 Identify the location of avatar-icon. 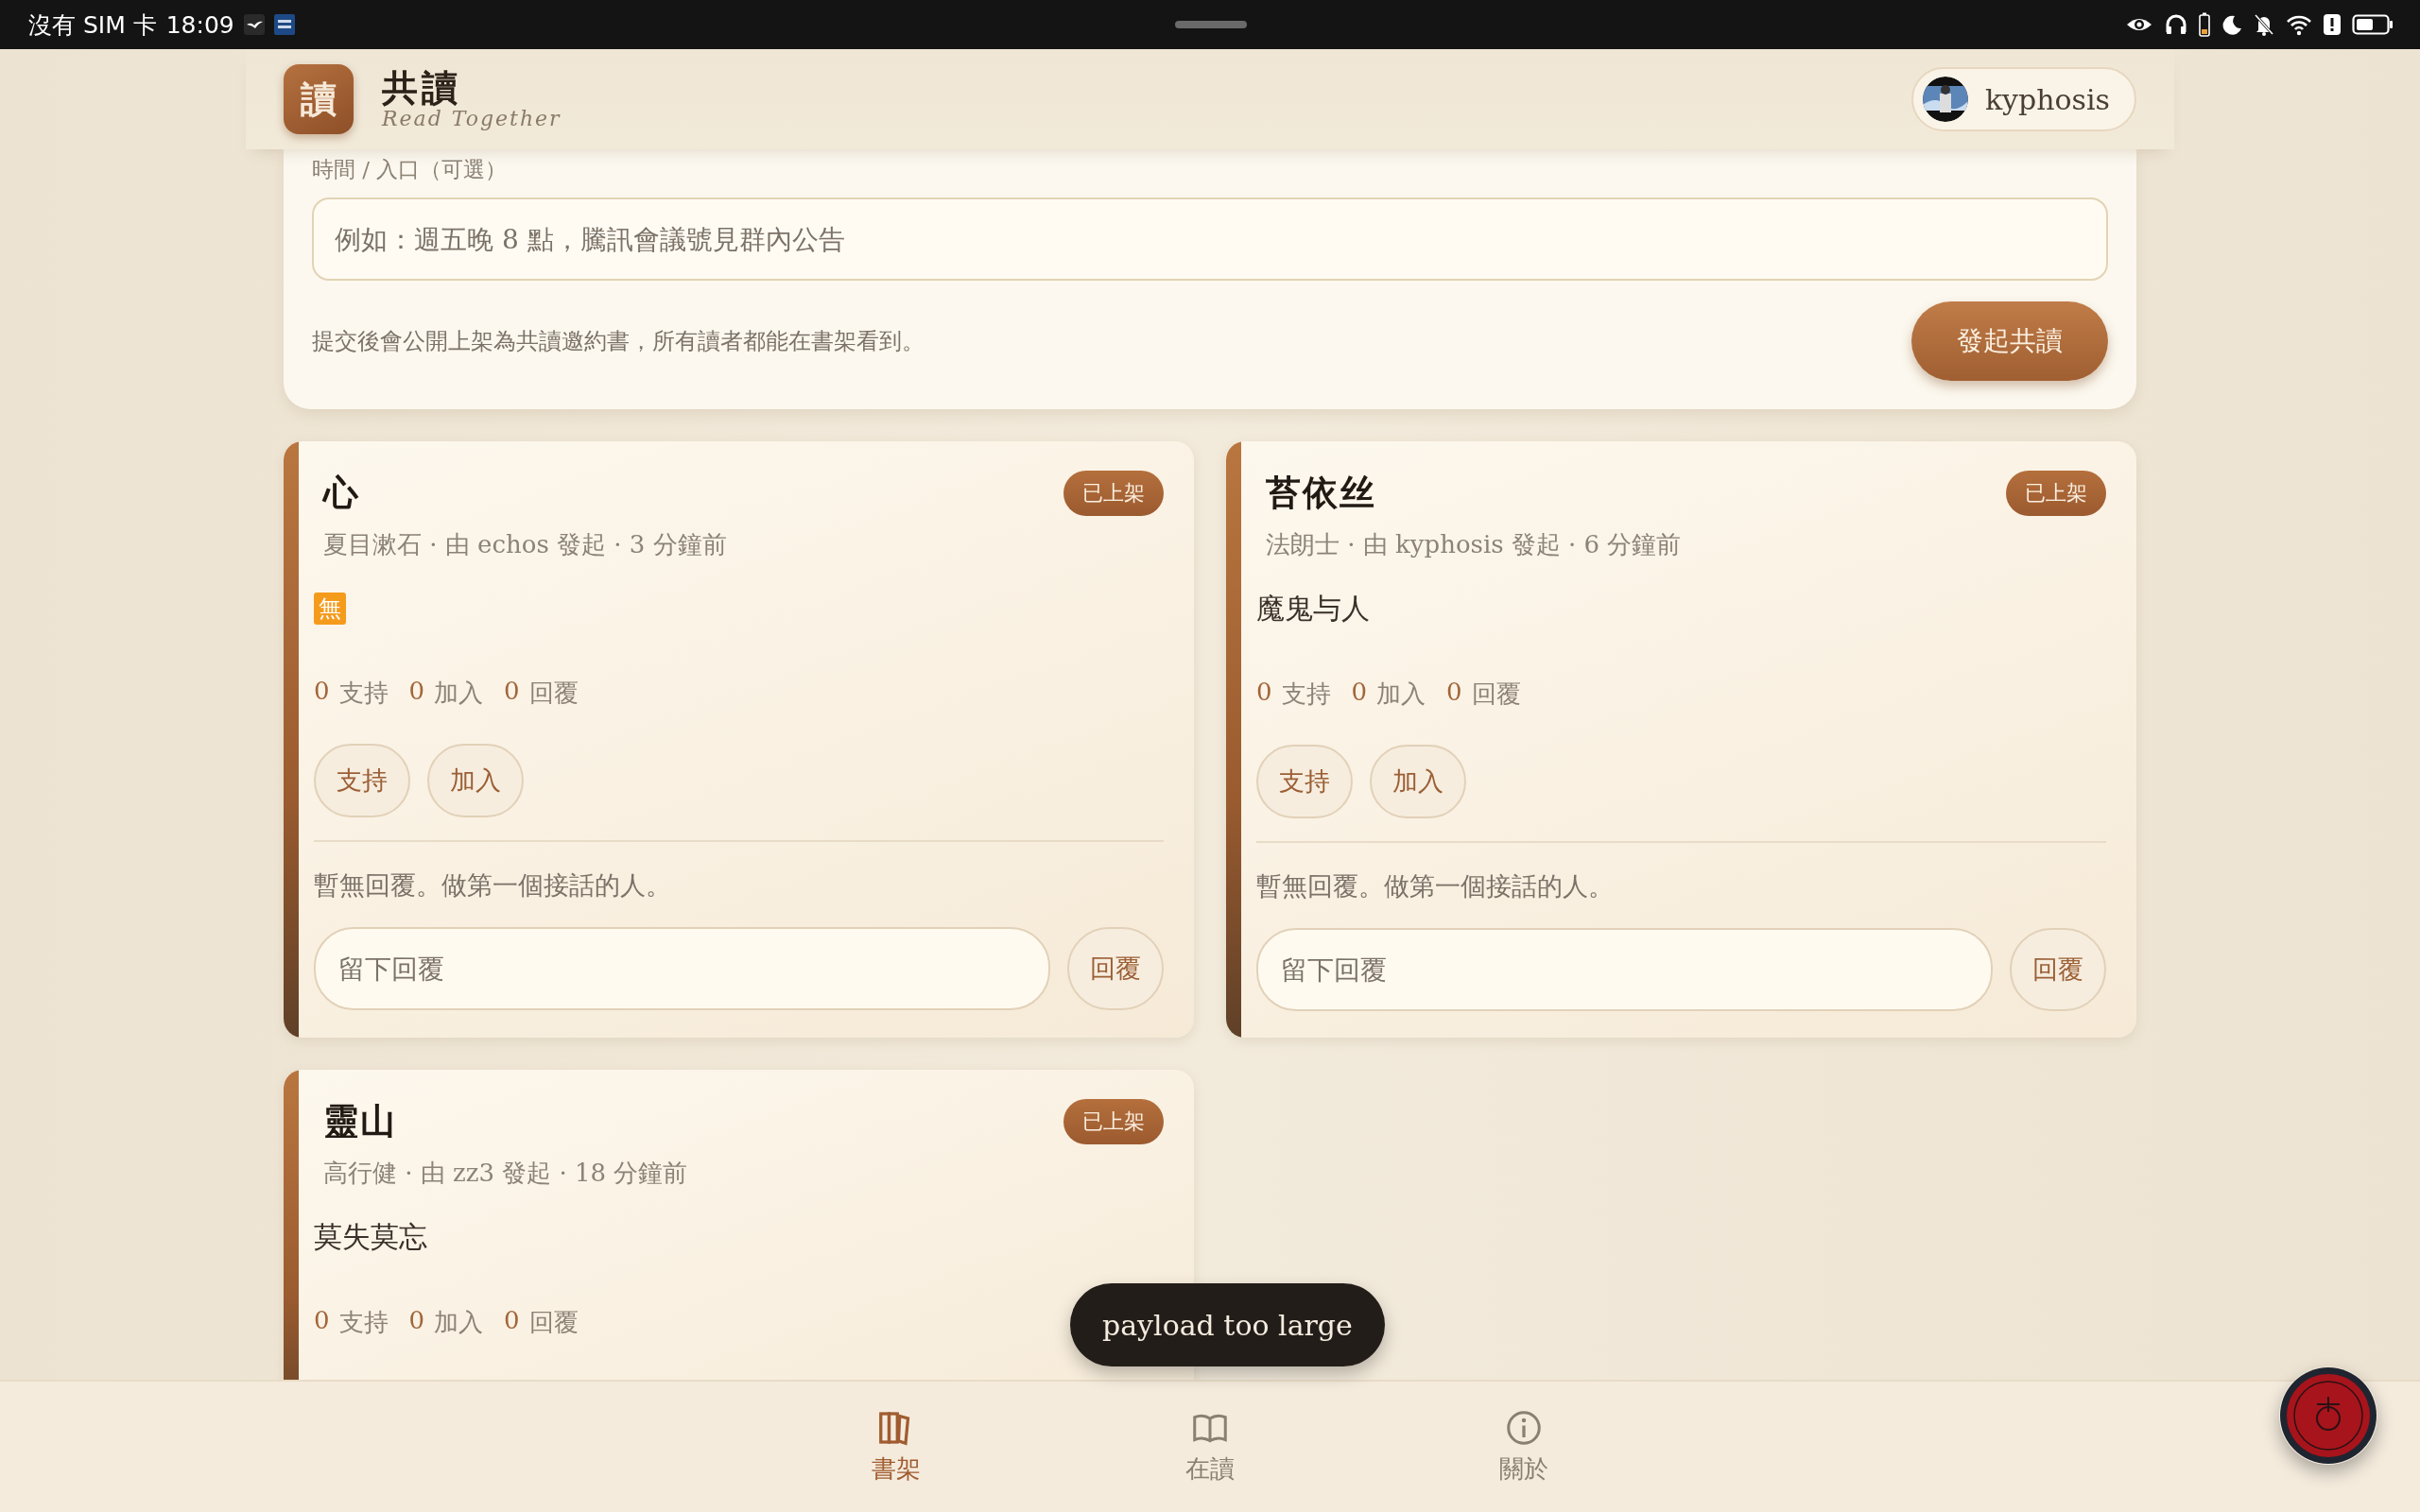
(1945, 99).